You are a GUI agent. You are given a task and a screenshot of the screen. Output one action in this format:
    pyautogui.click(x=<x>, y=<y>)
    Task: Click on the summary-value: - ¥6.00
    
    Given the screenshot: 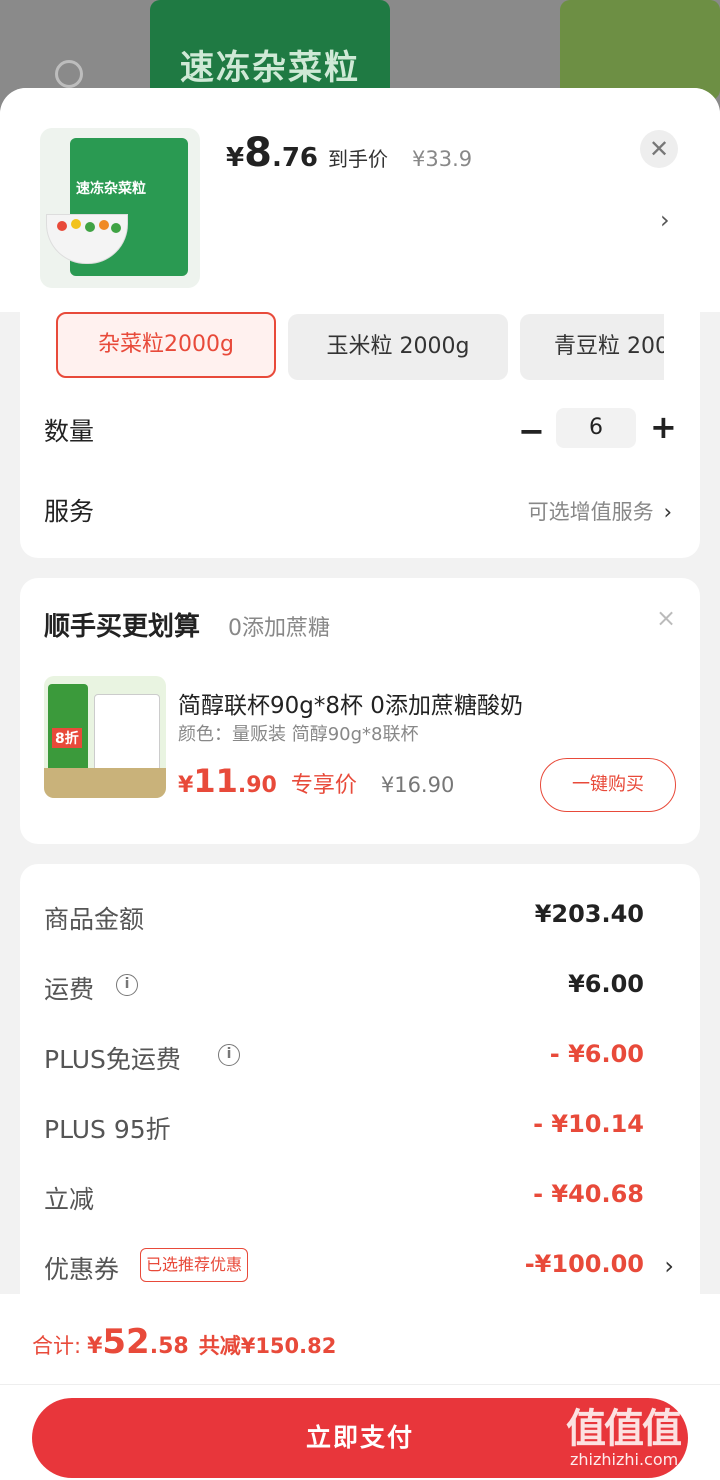 What is the action you would take?
    pyautogui.click(x=596, y=1054)
    